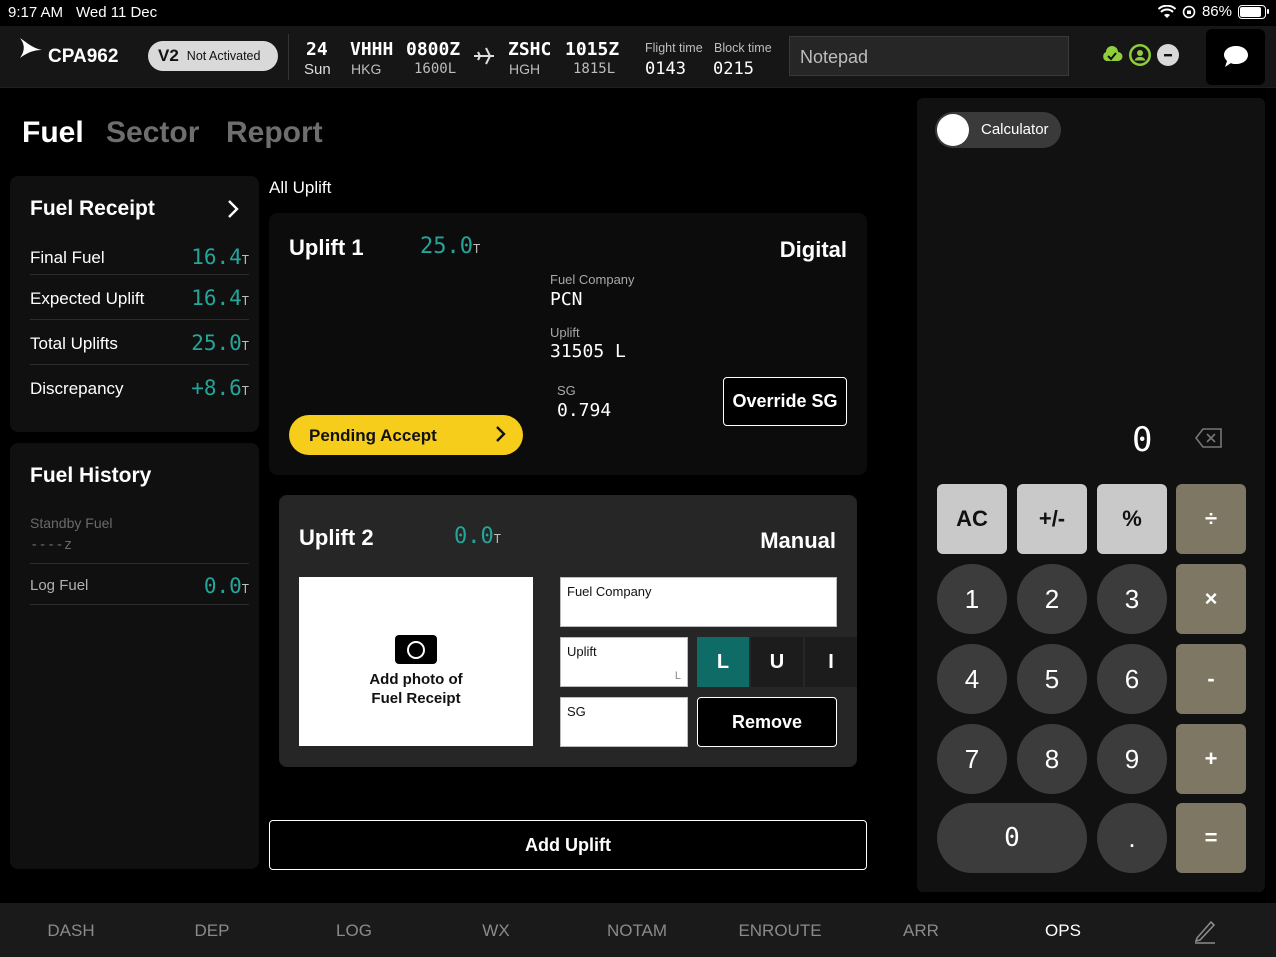 This screenshot has height=957, width=1276. Describe the element at coordinates (416, 661) in the screenshot. I see `add-photo-button: Add photo of Fuel Receipt` at that location.